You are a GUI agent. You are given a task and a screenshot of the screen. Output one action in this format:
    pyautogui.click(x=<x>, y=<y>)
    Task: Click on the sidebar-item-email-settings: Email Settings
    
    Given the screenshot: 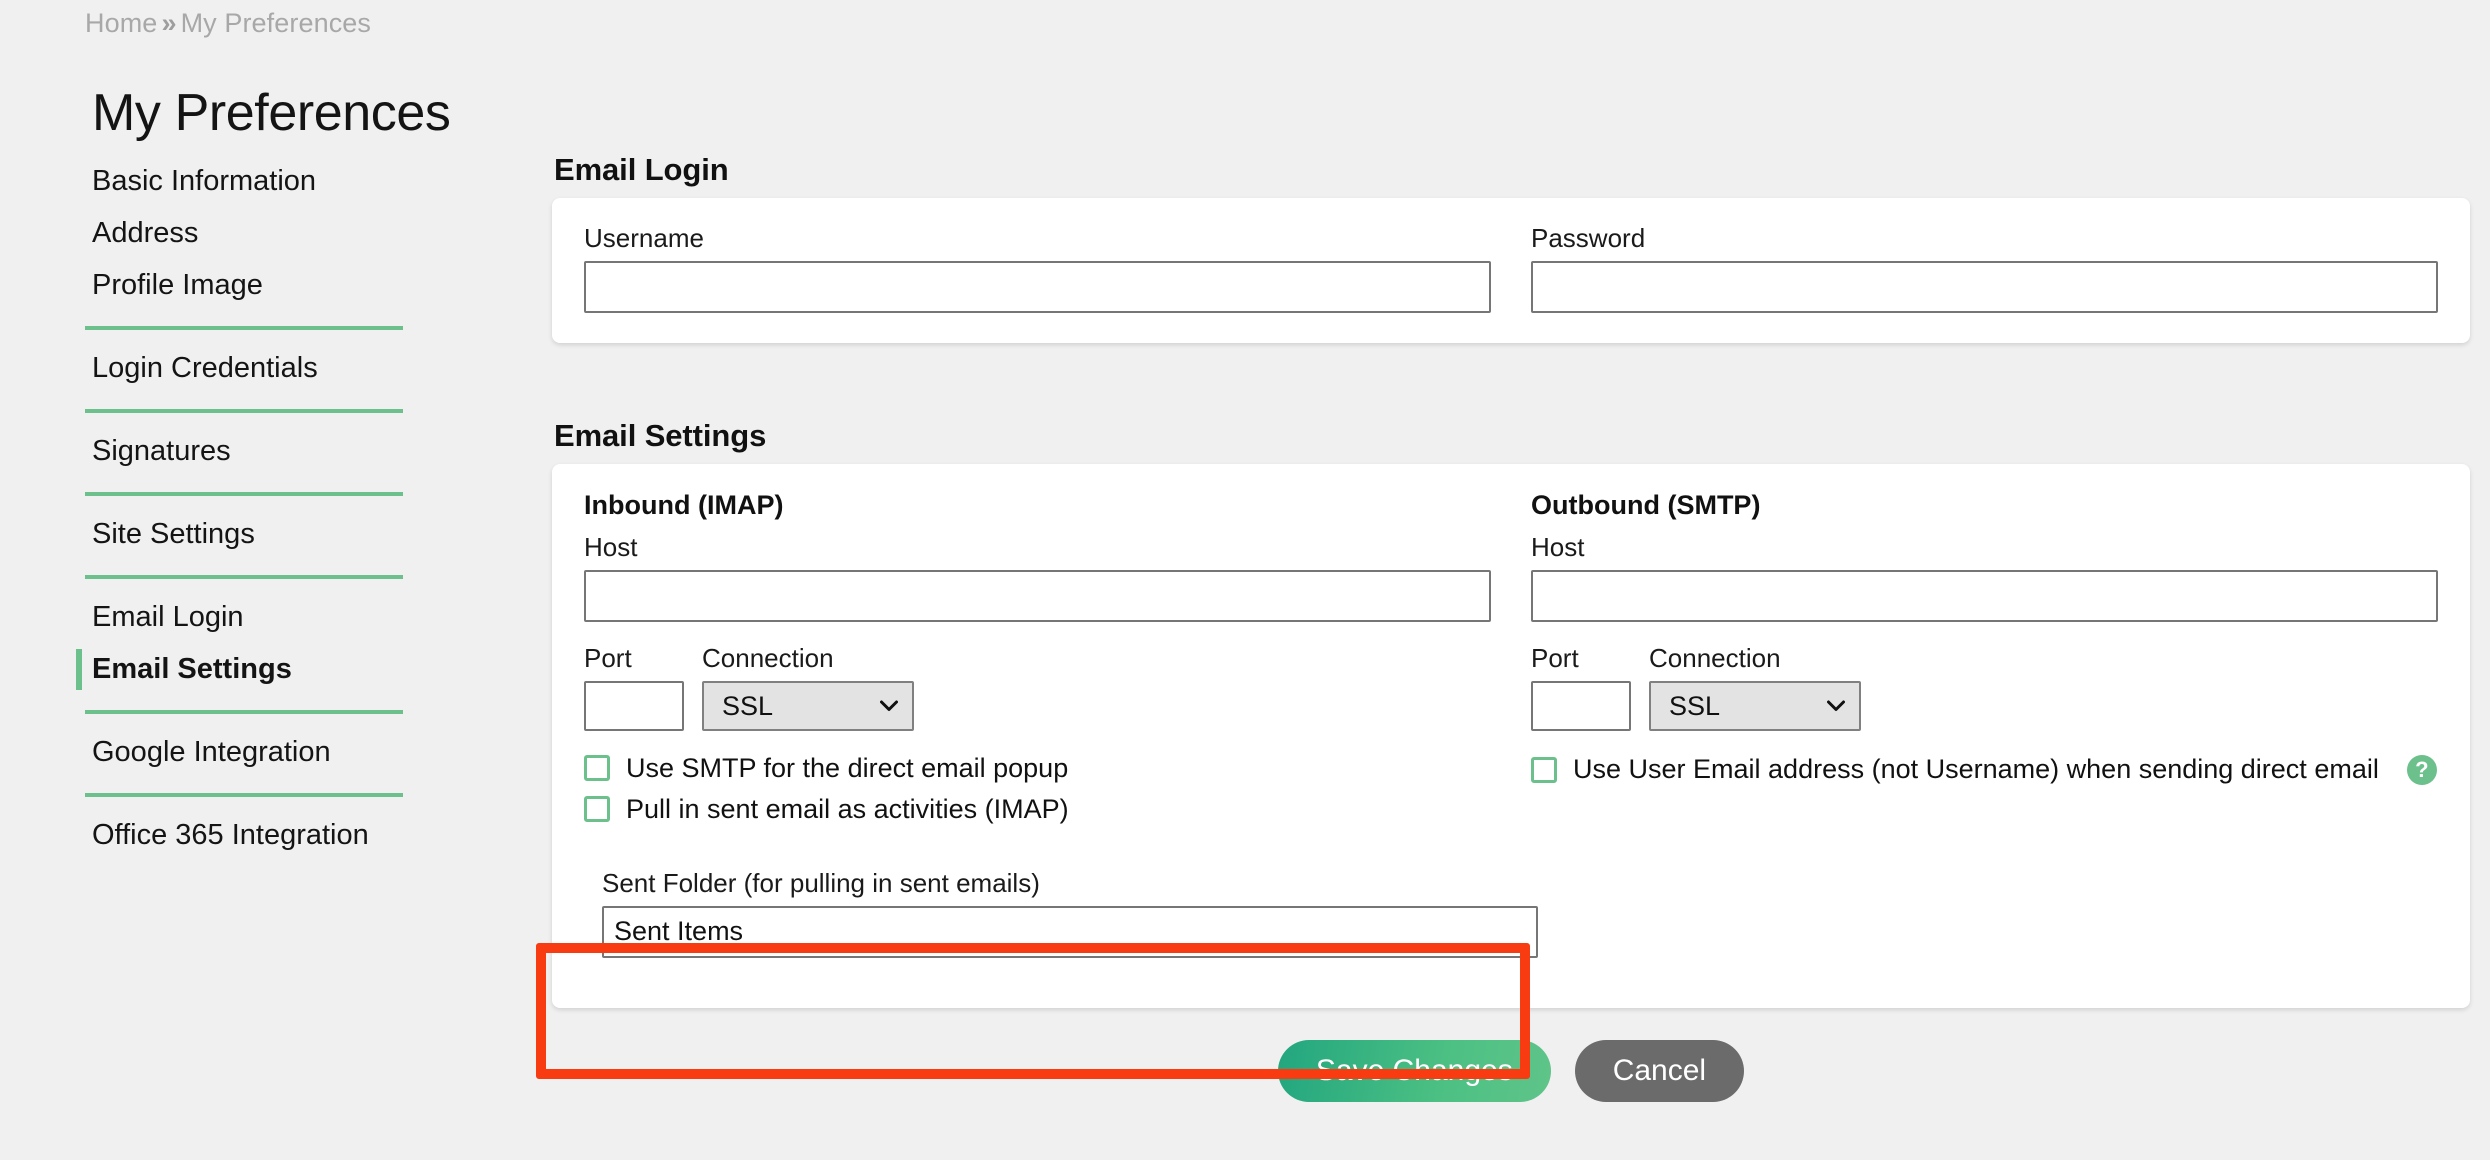 What is the action you would take?
    pyautogui.click(x=239, y=669)
    